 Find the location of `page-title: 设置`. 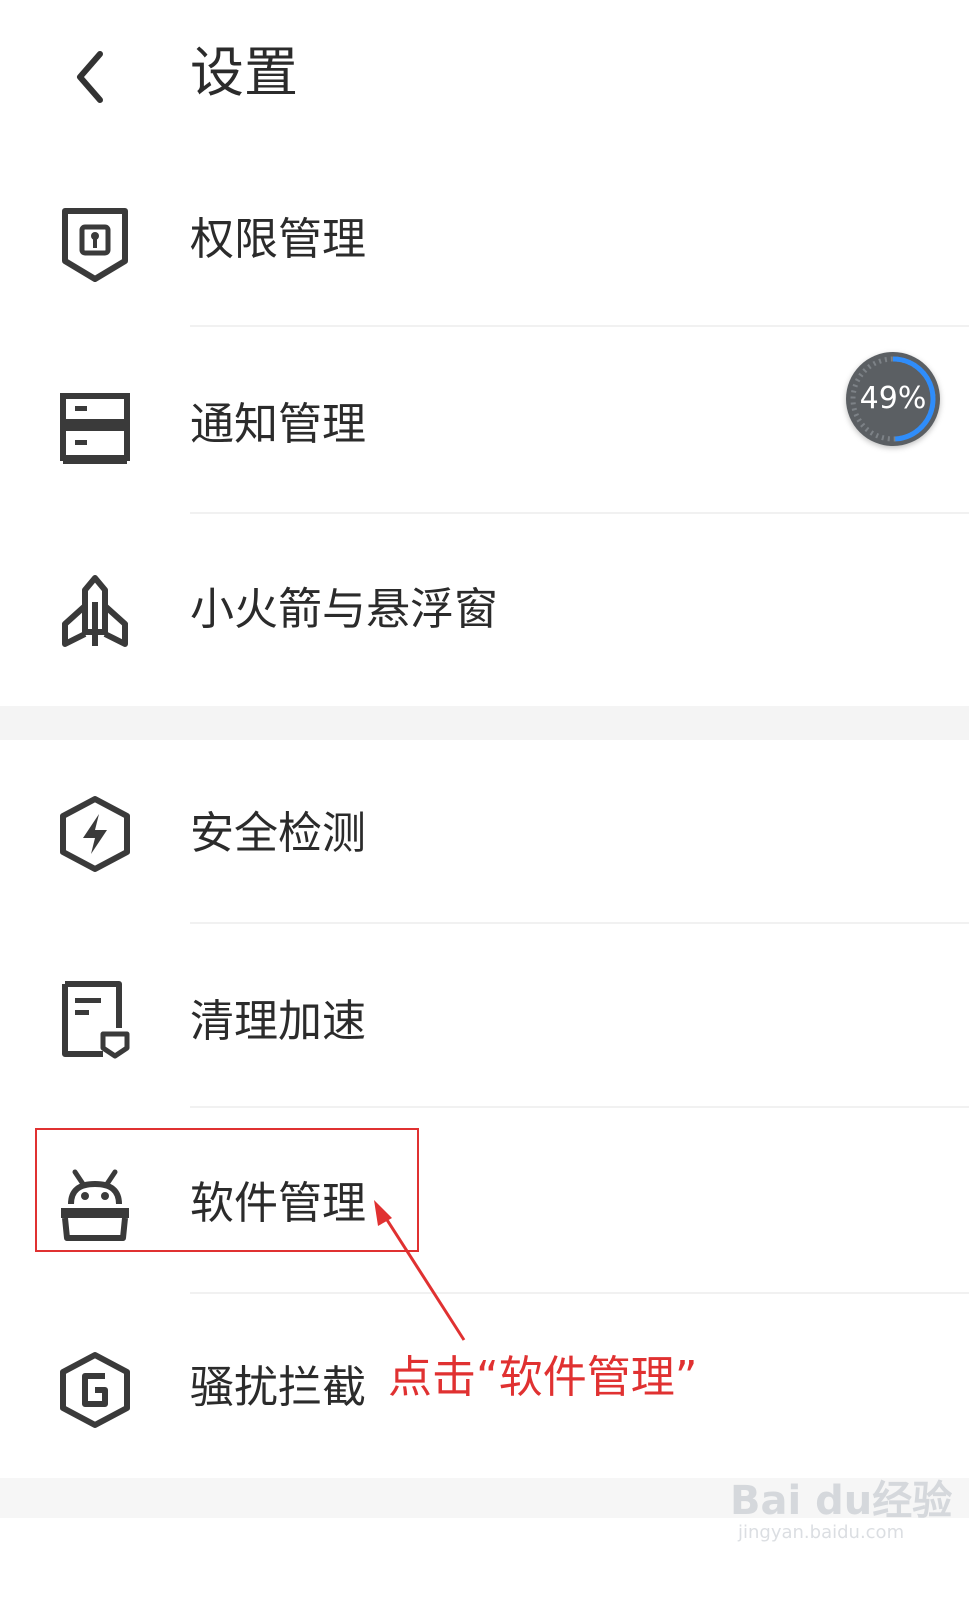

page-title: 设置 is located at coordinates (244, 72).